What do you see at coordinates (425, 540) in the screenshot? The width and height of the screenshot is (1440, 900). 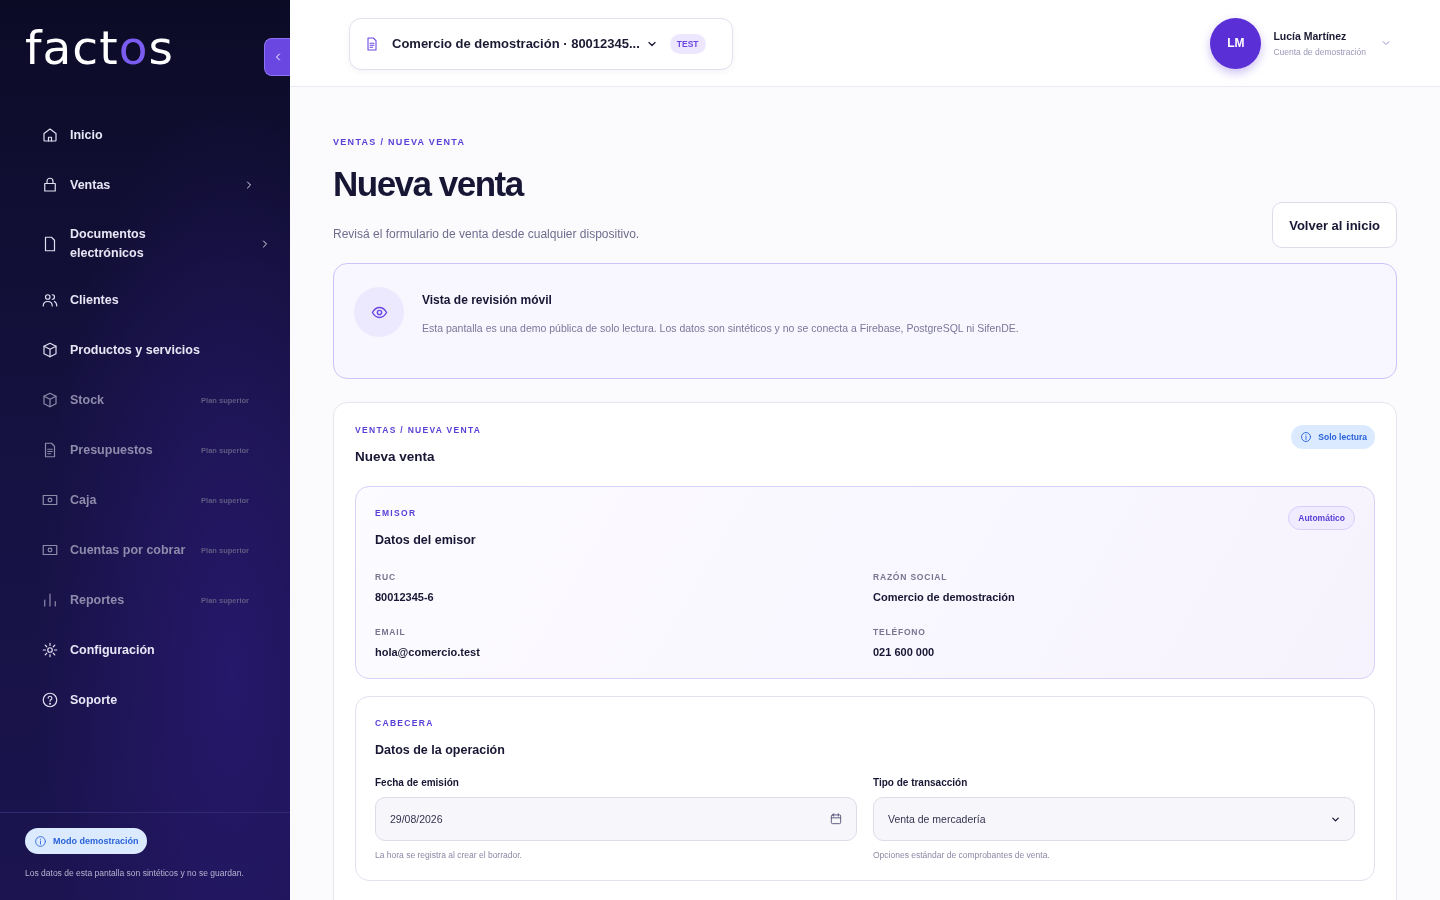 I see `section-title: Datos del emisor` at bounding box center [425, 540].